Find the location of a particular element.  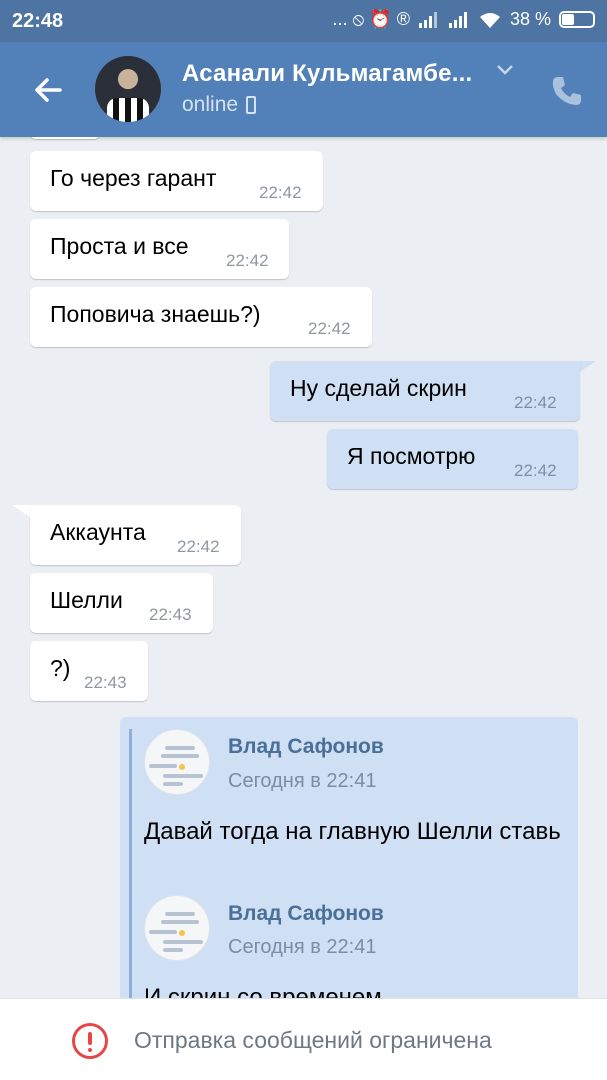

message-text: Проста и все is located at coordinates (119, 246).